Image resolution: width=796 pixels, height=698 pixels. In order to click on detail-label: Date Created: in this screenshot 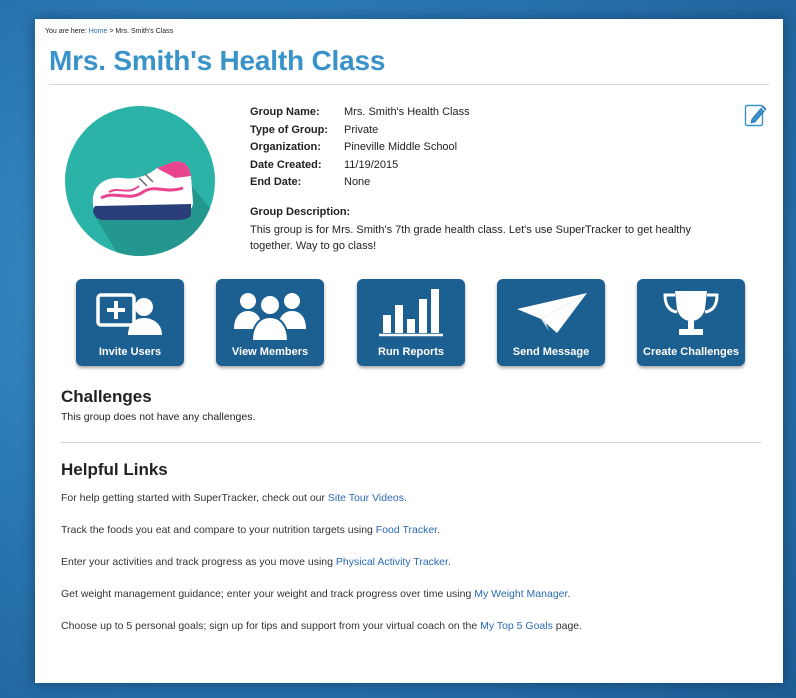, I will do `click(286, 164)`.